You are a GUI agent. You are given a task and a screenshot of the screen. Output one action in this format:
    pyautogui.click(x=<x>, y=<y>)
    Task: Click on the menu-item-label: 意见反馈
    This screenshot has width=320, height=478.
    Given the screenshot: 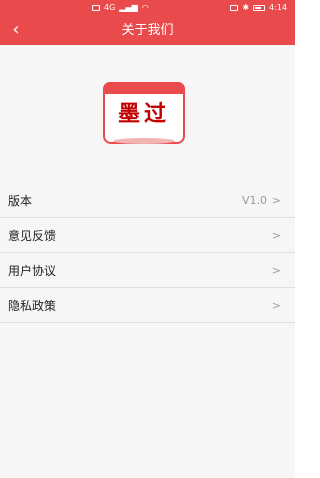 What is the action you would take?
    pyautogui.click(x=32, y=235)
    